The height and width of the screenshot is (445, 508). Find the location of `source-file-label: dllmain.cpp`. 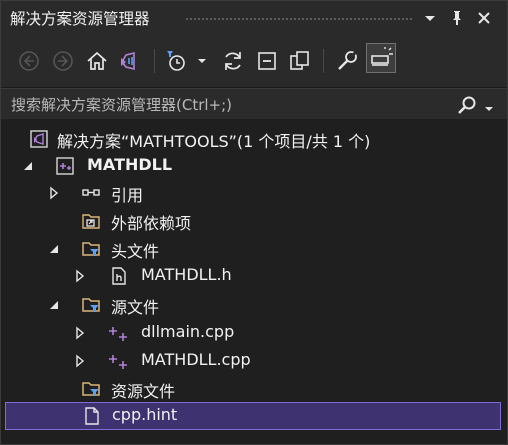

source-file-label: dllmain.cpp is located at coordinates (188, 331).